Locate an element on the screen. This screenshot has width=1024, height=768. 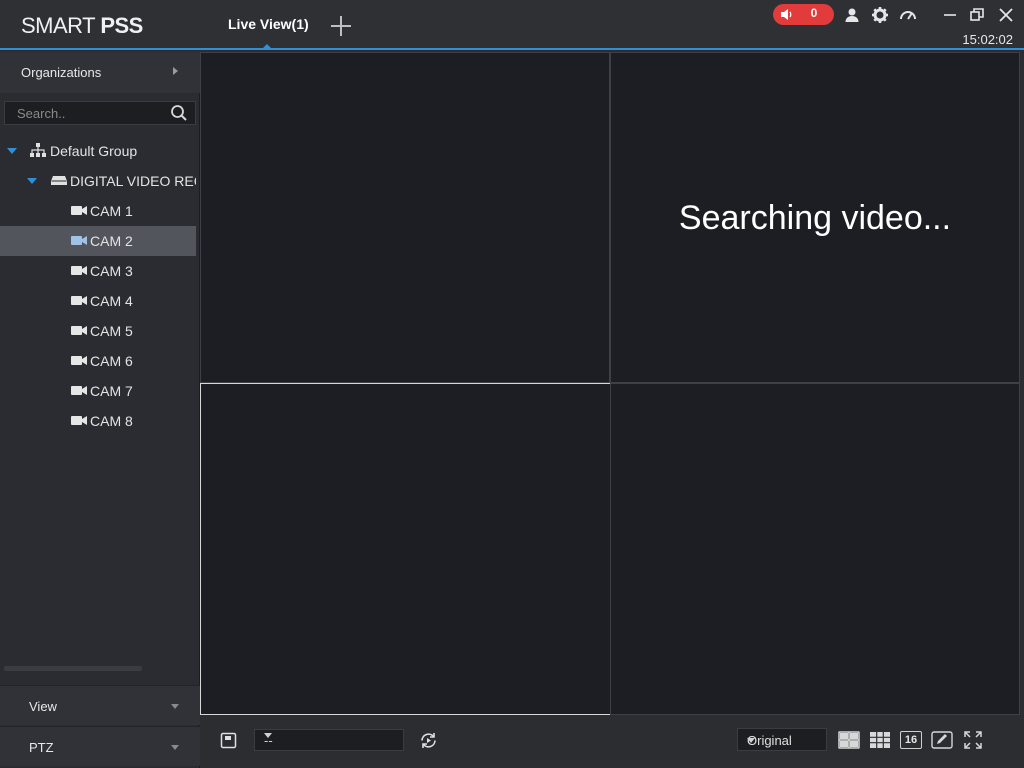
tree-node-default-group: Default Group is located at coordinates (98, 151).